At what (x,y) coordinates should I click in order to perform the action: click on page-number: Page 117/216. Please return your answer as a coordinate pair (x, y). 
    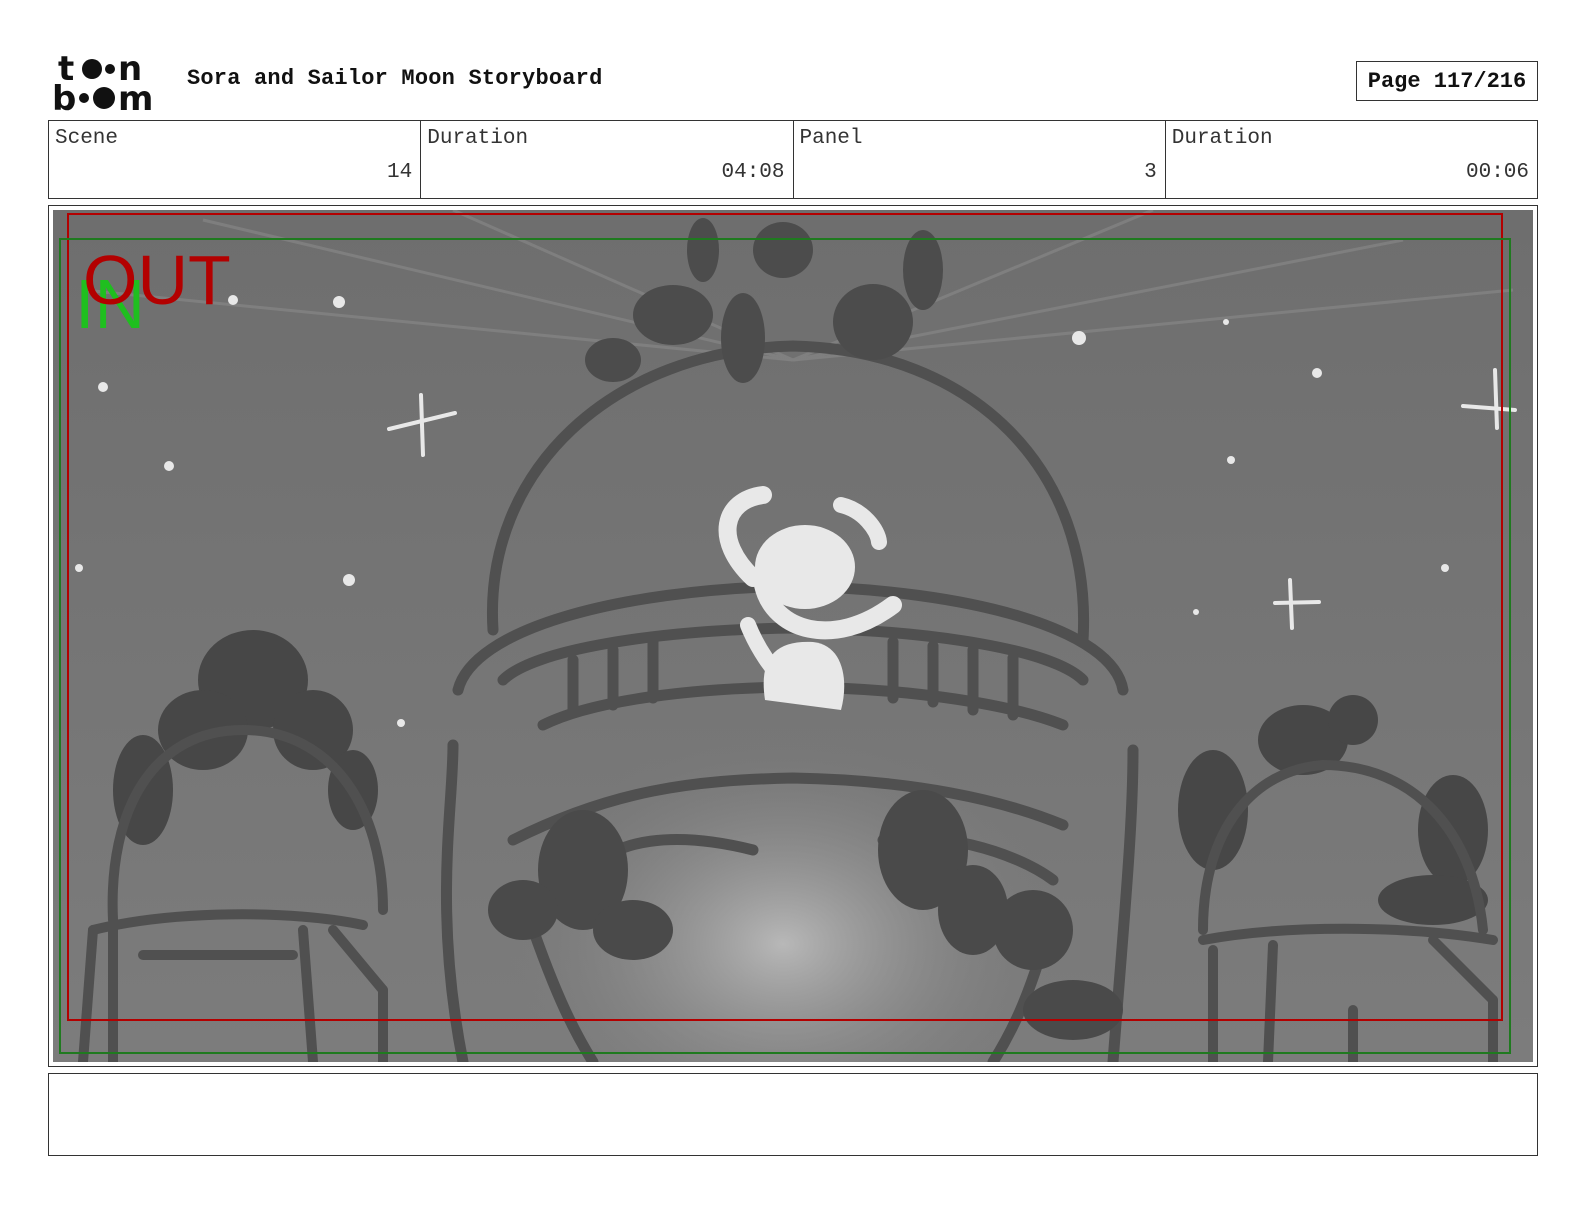
    Looking at the image, I should click on (1447, 81).